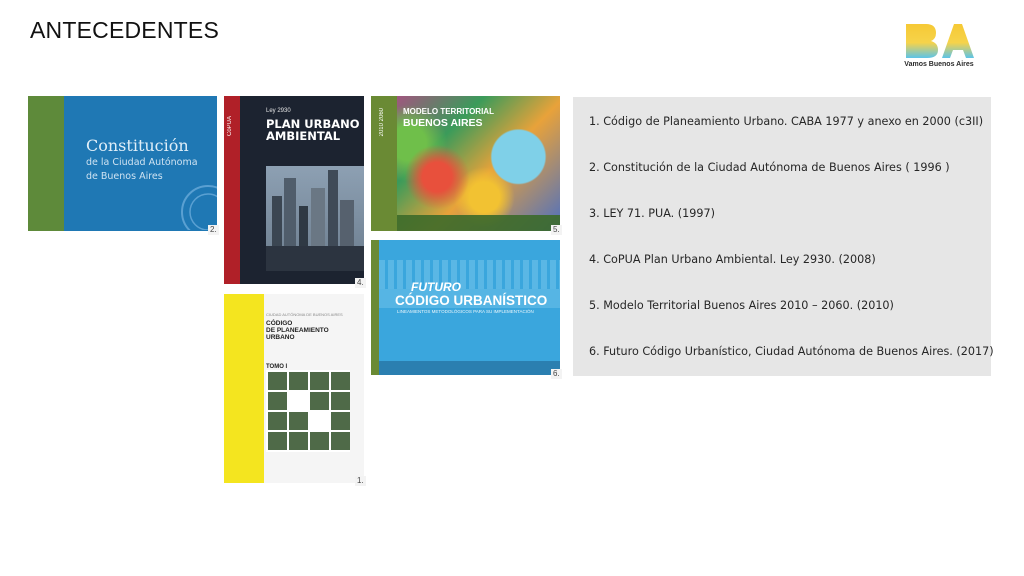  What do you see at coordinates (279, 323) in the screenshot?
I see `cover-title-line: CÓDIGO` at bounding box center [279, 323].